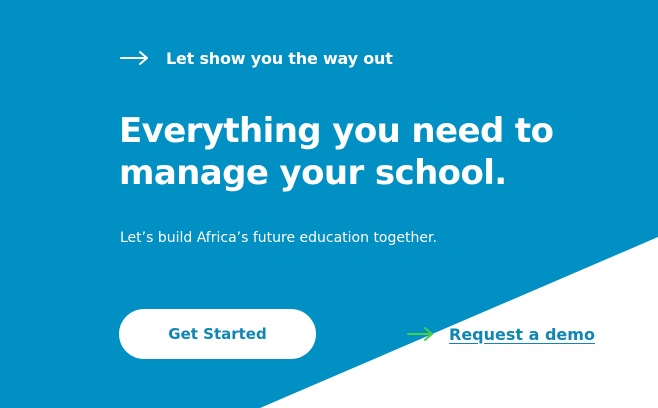  What do you see at coordinates (522, 334) in the screenshot?
I see `request-demo-label: Request a demo` at bounding box center [522, 334].